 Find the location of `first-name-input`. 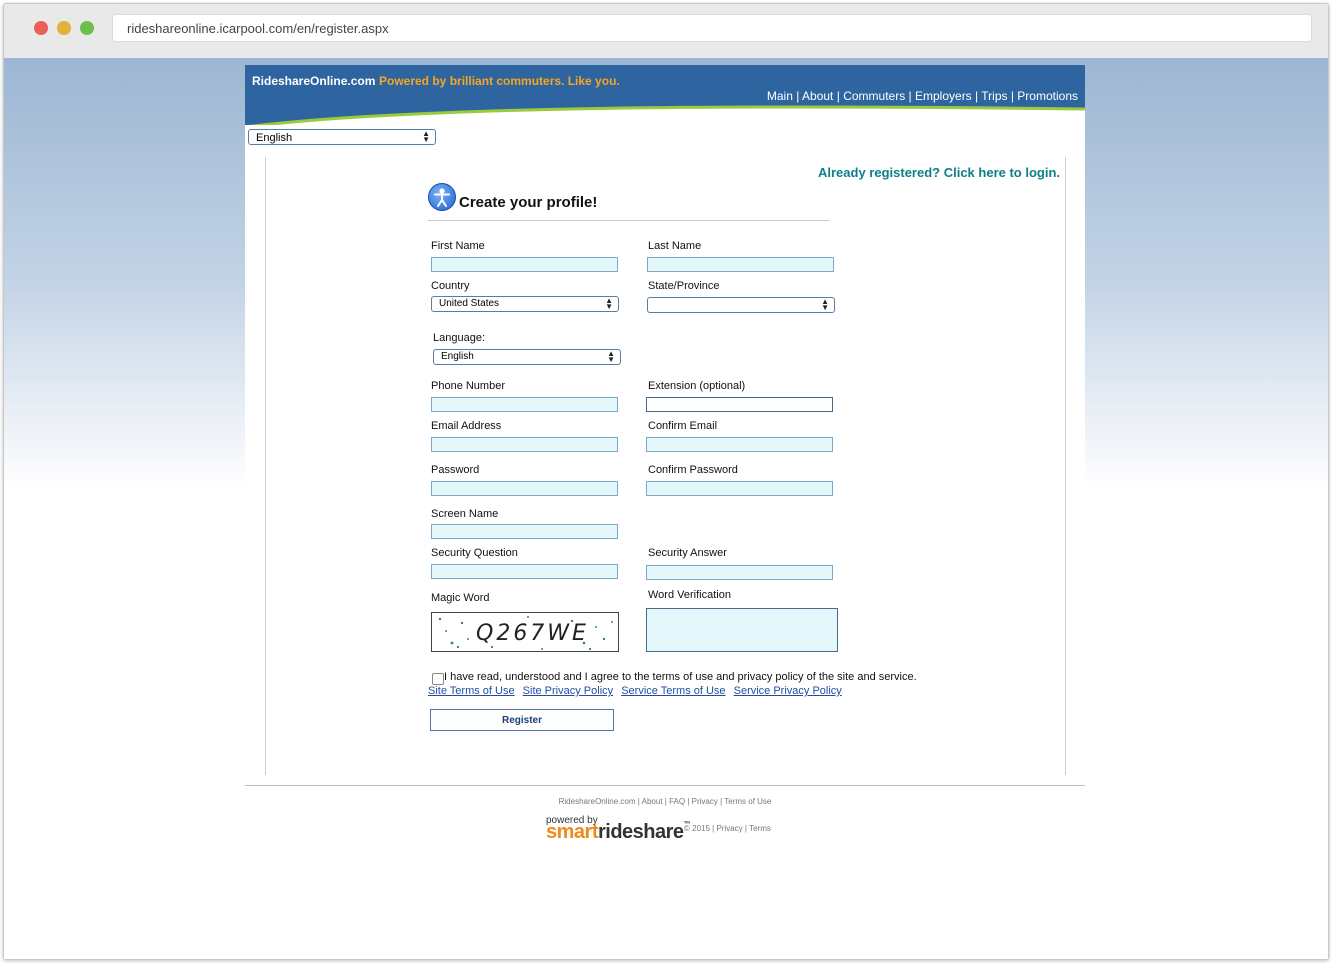

first-name-input is located at coordinates (524, 264).